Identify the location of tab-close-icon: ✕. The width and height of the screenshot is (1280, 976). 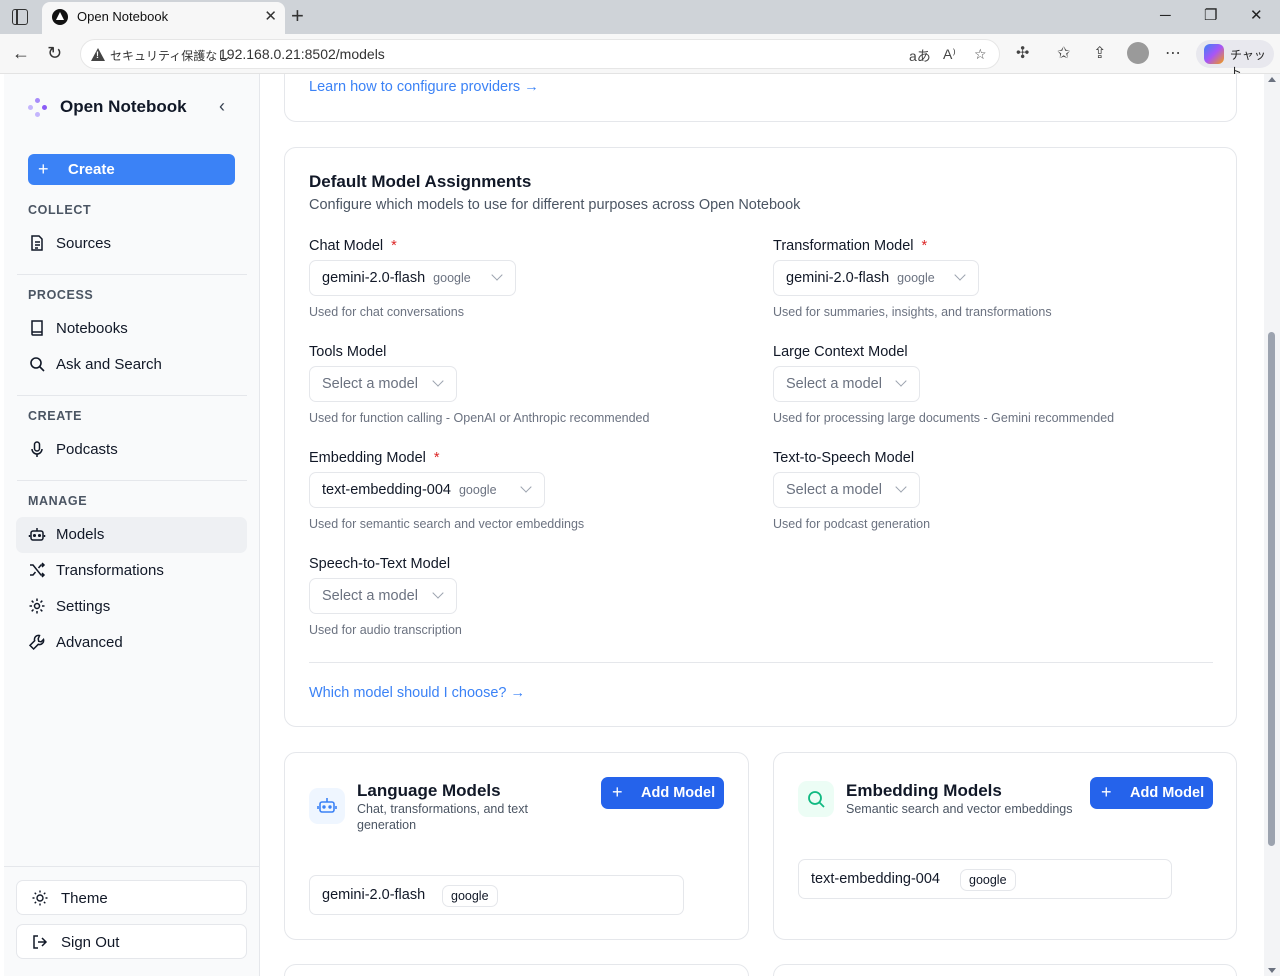
(270, 17).